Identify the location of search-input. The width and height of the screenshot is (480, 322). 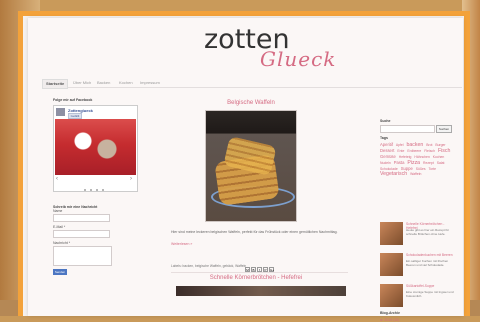
(407, 129).